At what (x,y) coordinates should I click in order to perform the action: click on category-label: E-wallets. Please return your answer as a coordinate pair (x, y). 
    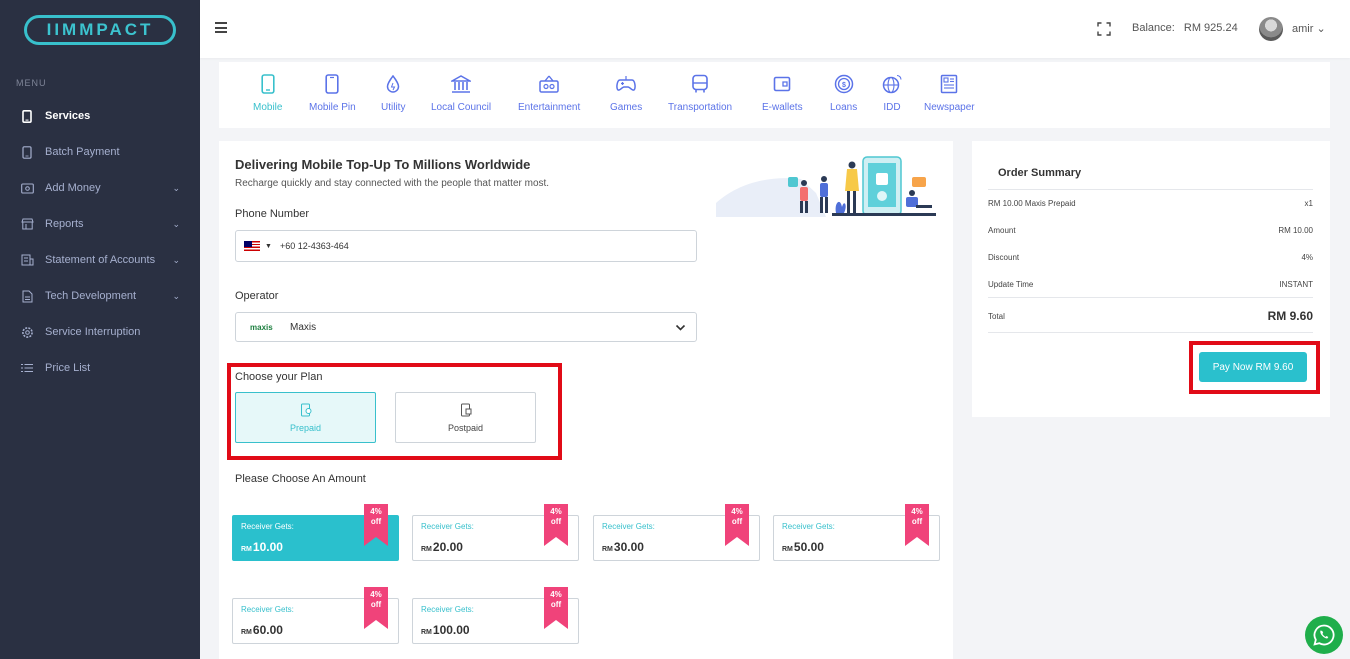
    Looking at the image, I should click on (782, 107).